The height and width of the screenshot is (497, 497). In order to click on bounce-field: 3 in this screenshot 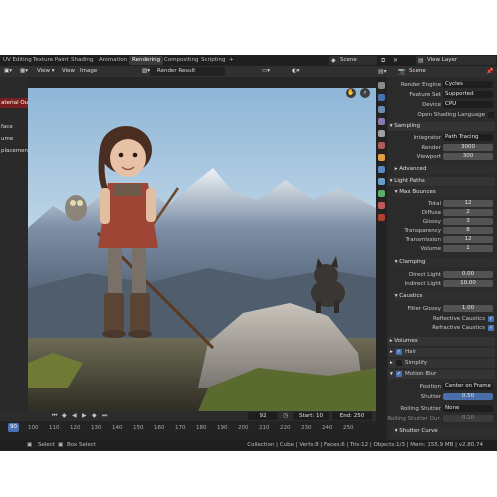, I will do `click(468, 221)`.